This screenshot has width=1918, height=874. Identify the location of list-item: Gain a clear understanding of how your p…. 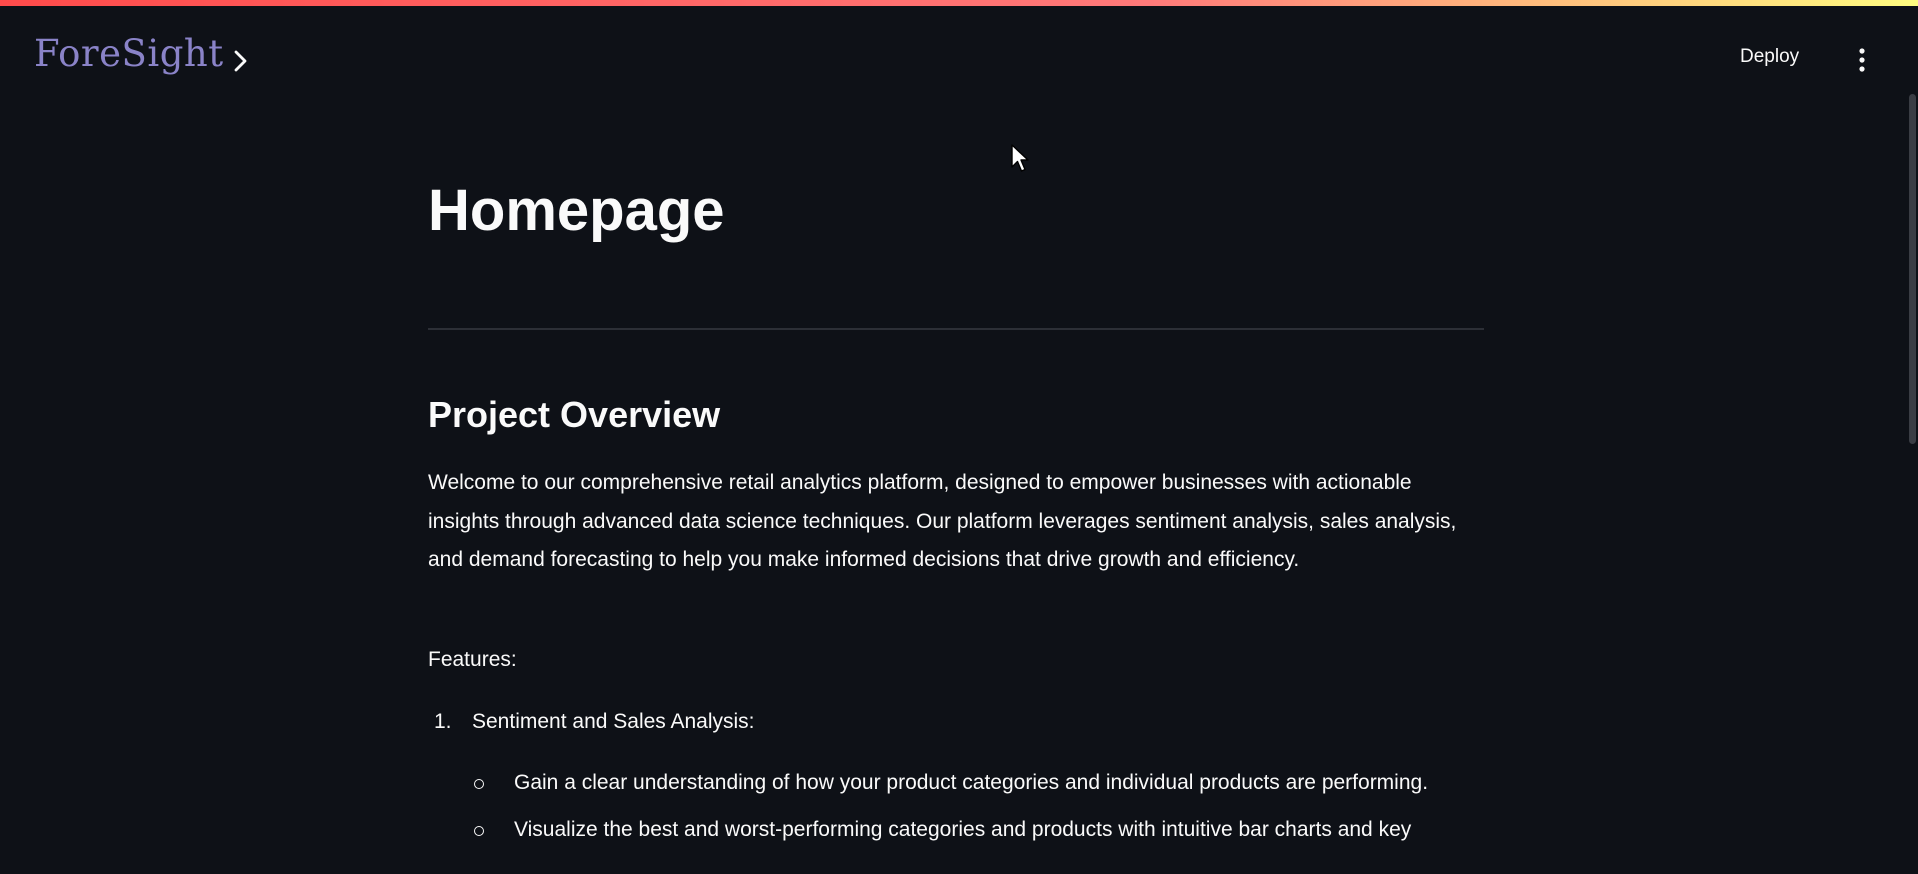
(972, 783).